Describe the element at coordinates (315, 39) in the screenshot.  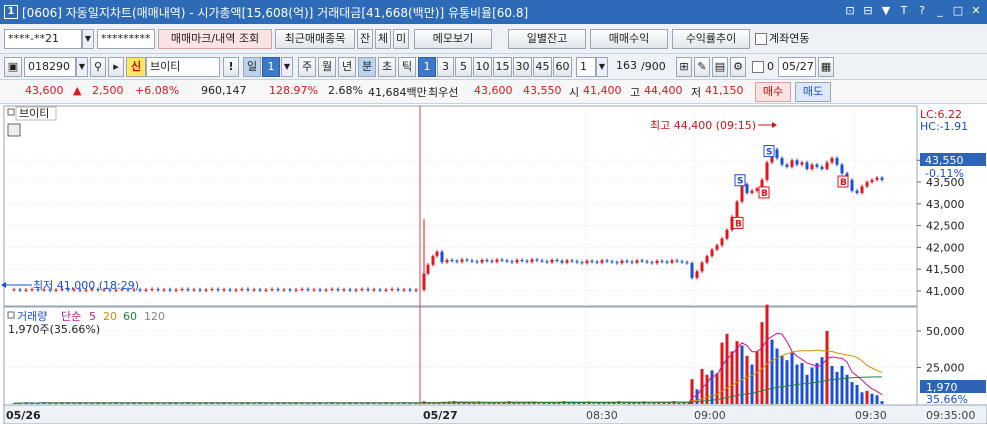
I see `recent-trades-button: 최근매매종목` at that location.